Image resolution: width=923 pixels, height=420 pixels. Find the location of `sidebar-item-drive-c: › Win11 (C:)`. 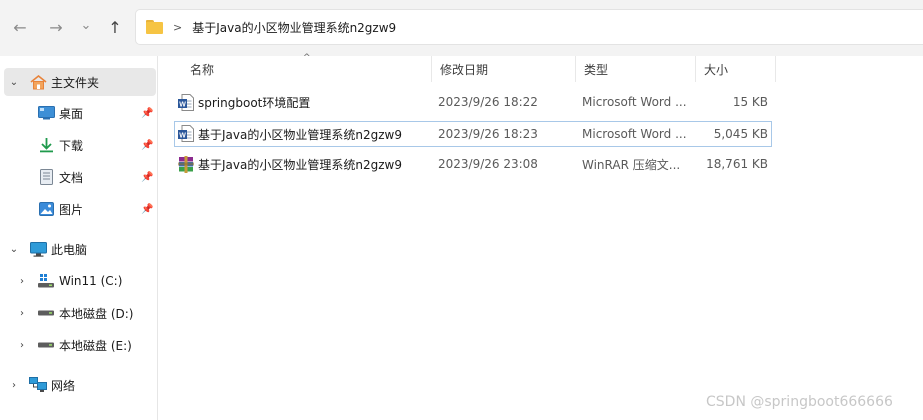

sidebar-item-drive-c: › Win11 (C:) is located at coordinates (80, 281).